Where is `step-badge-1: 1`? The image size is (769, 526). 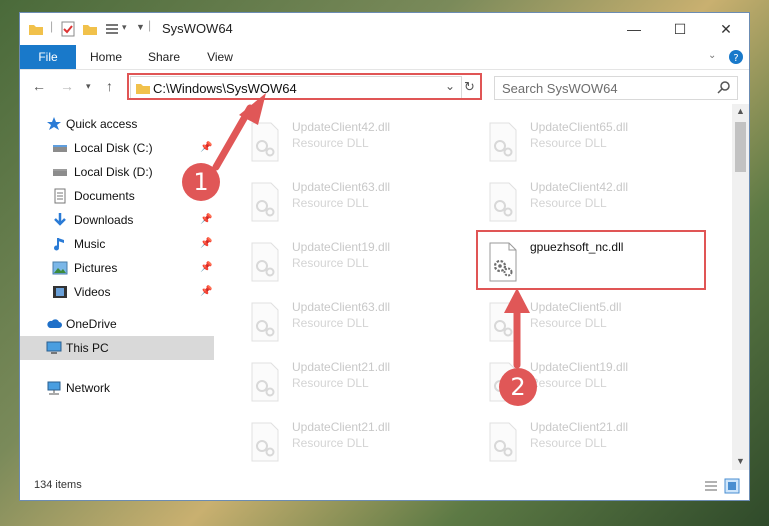
step-badge-1: 1 is located at coordinates (201, 182).